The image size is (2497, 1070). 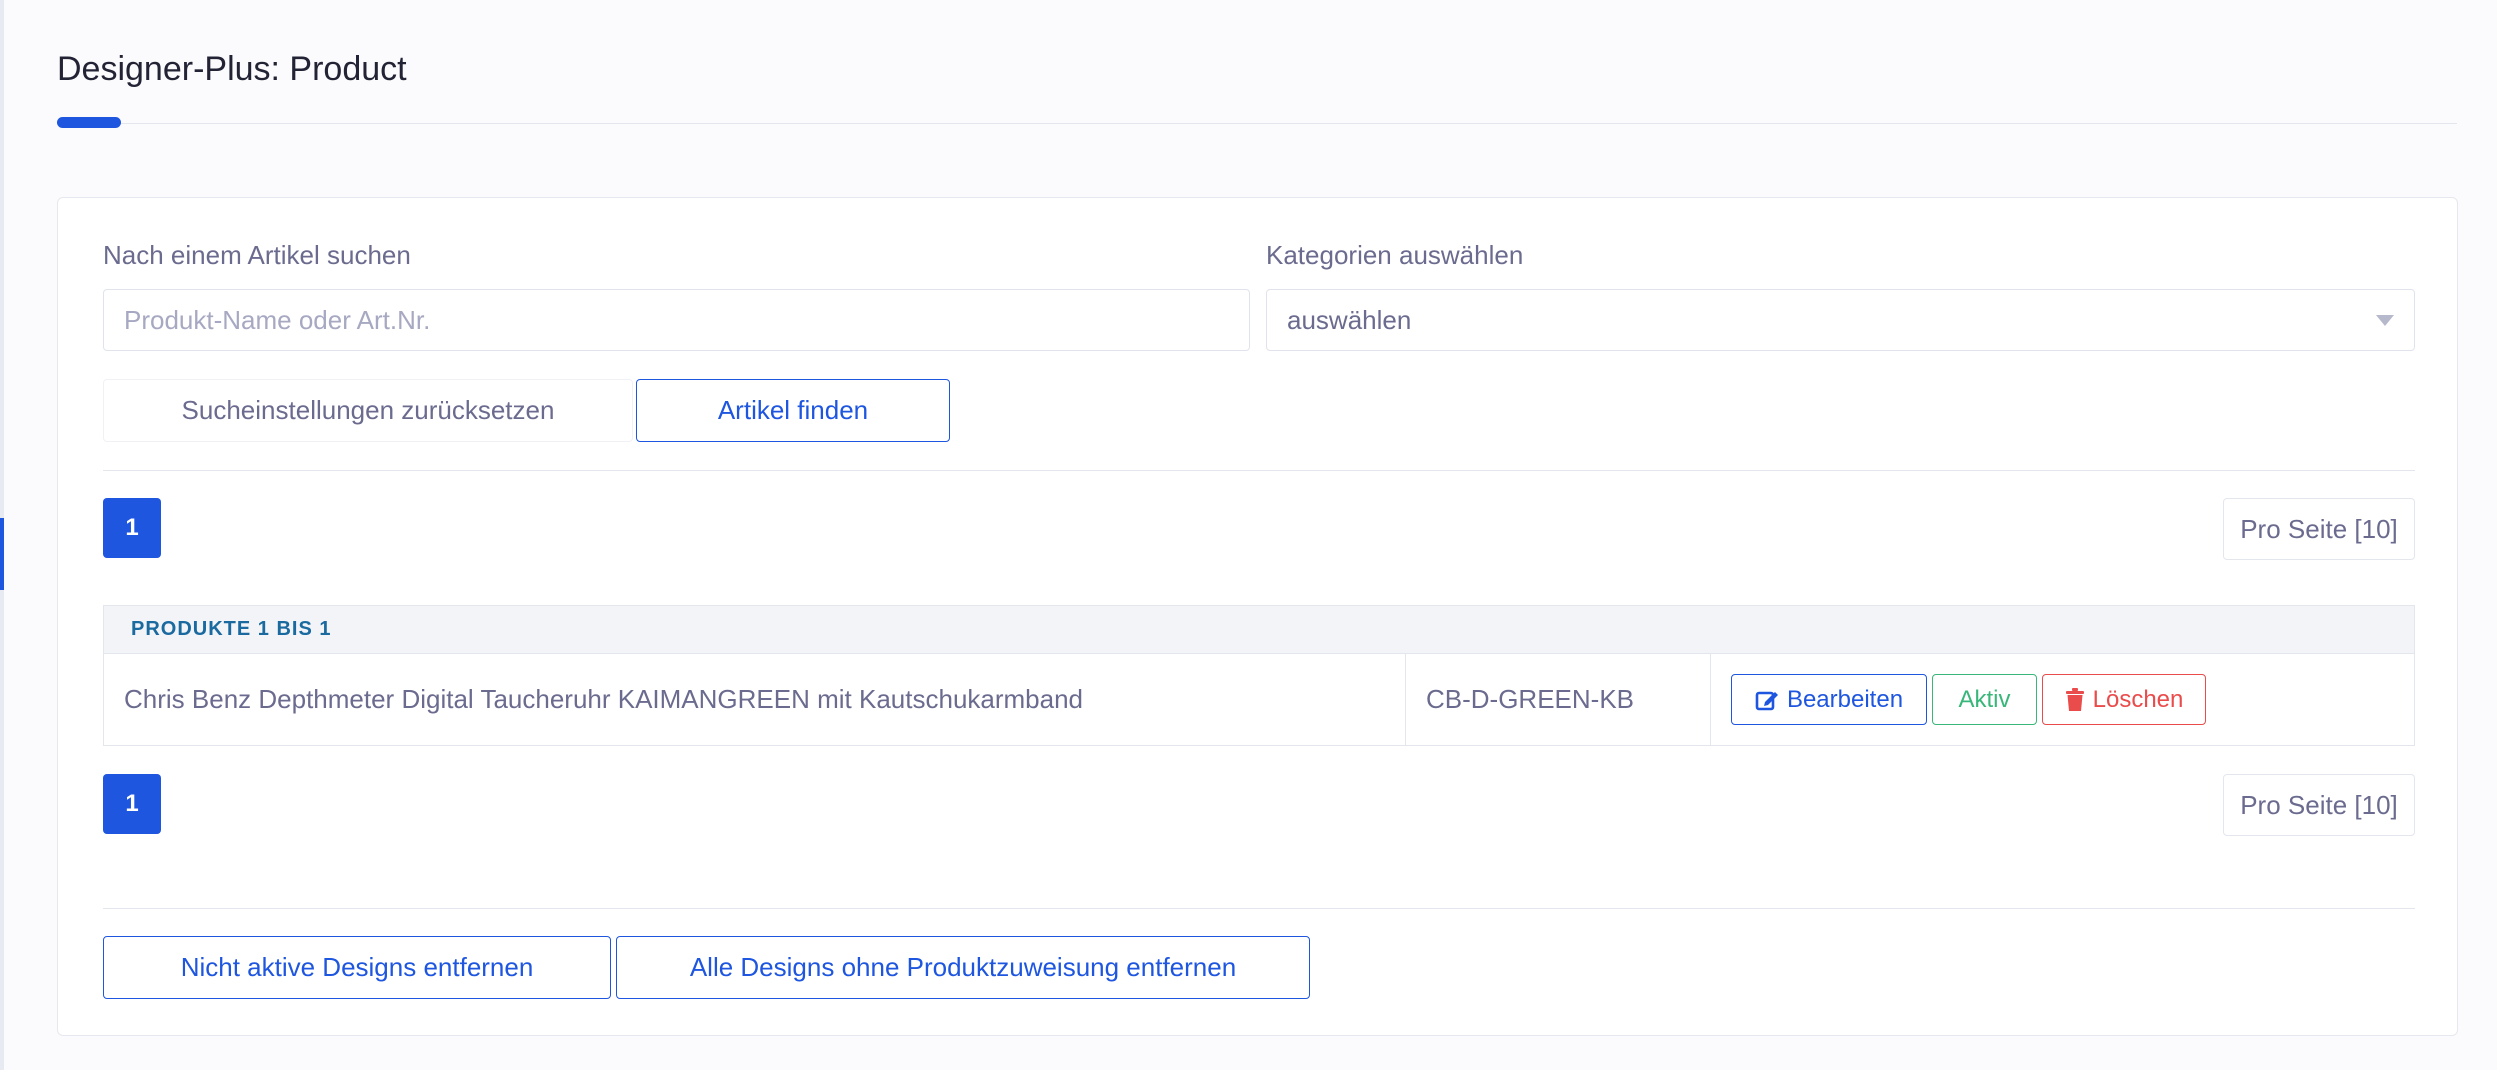 What do you see at coordinates (1259, 630) in the screenshot?
I see `table-header: PRODUKTE 1 BIS 1` at bounding box center [1259, 630].